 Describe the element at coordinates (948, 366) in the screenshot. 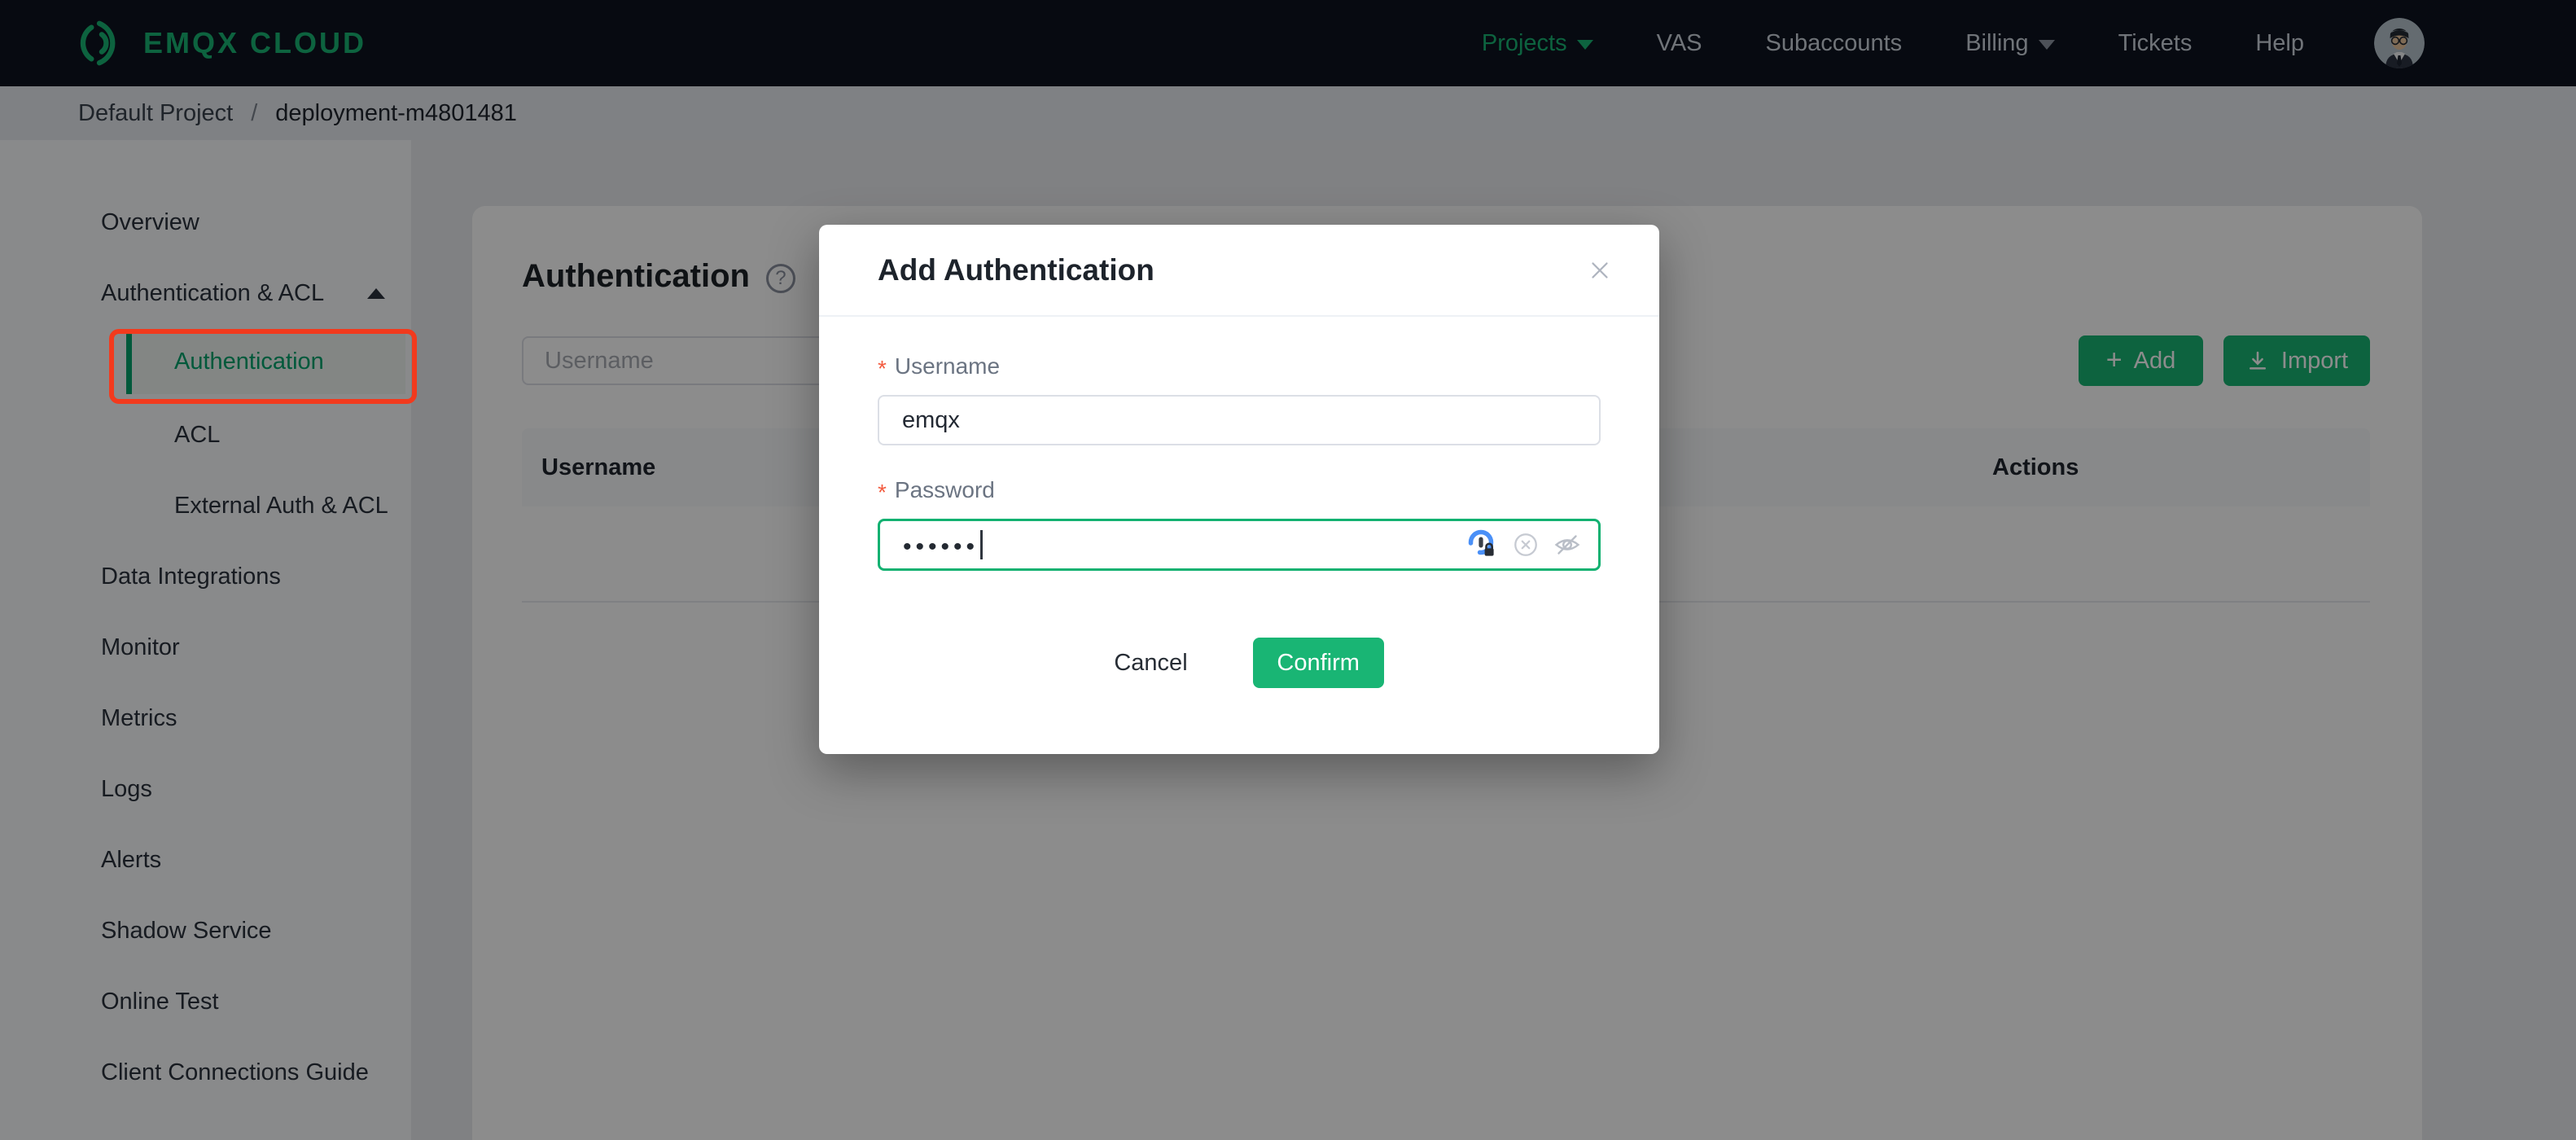

I see `username-field-label: Username` at that location.